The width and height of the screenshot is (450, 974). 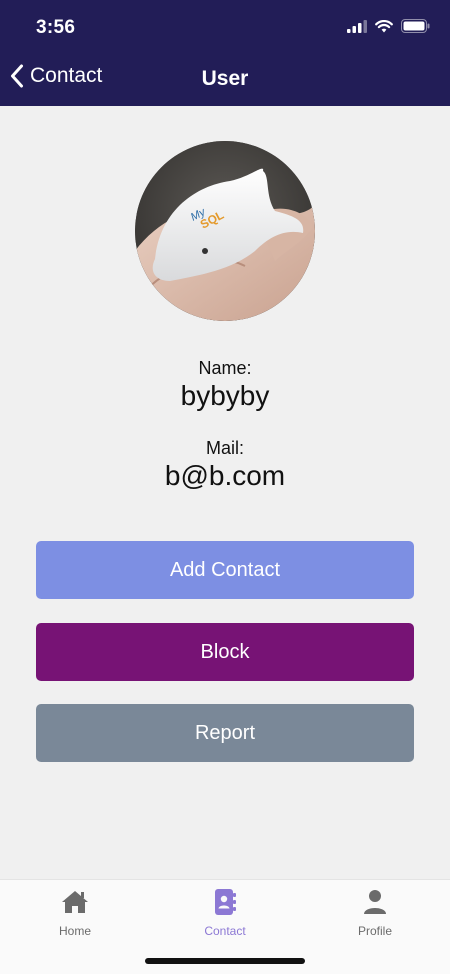 I want to click on contact-book-icon, so click(x=225, y=902).